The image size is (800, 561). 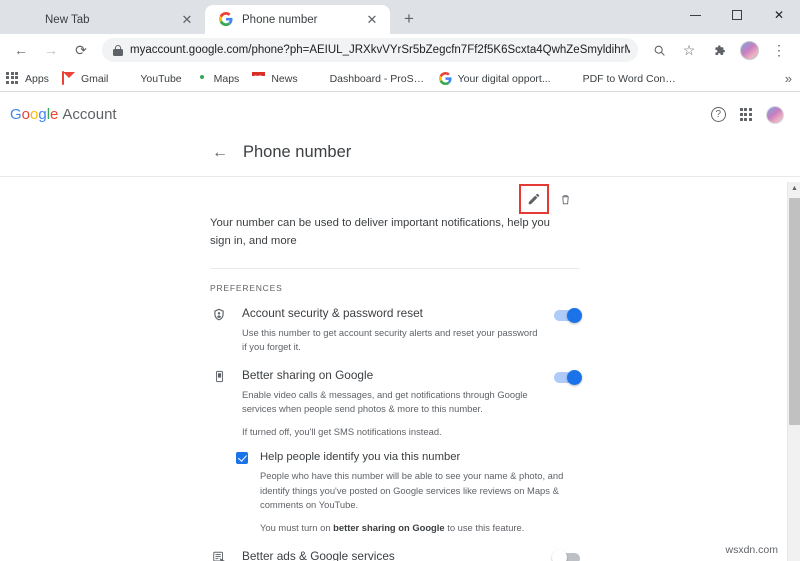 What do you see at coordinates (389, 527) in the screenshot?
I see `note-bold: better sharing on Google` at bounding box center [389, 527].